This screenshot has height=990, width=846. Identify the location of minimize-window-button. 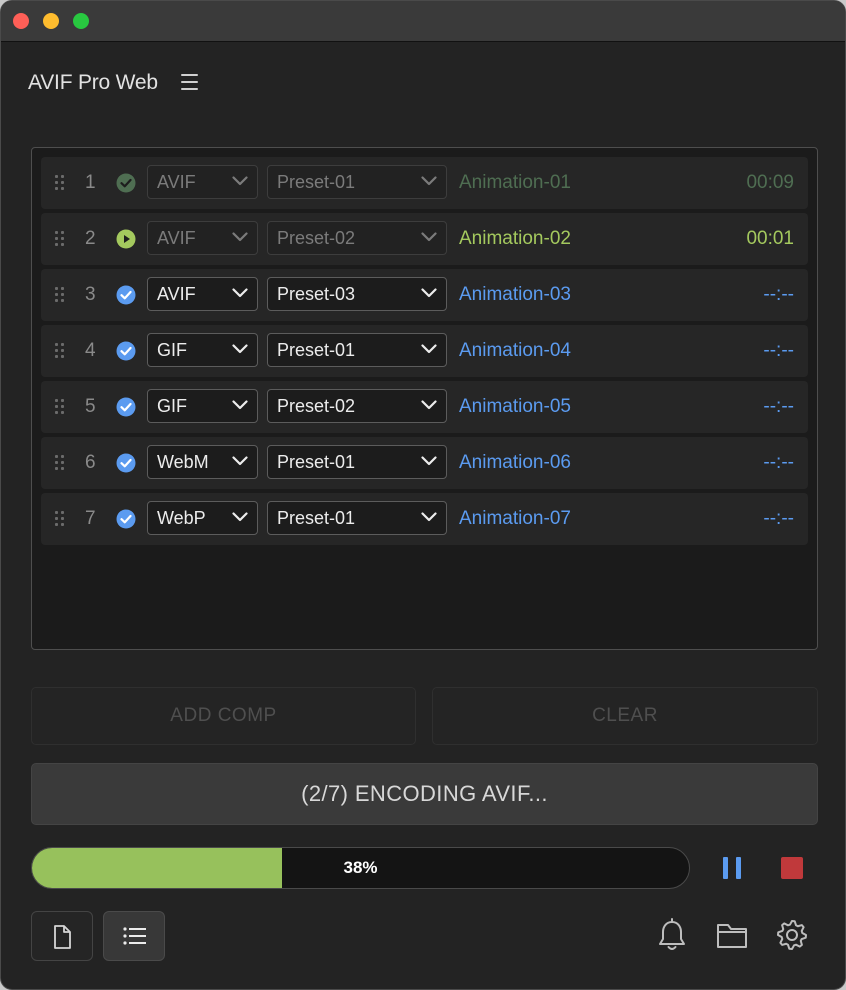
(51, 21).